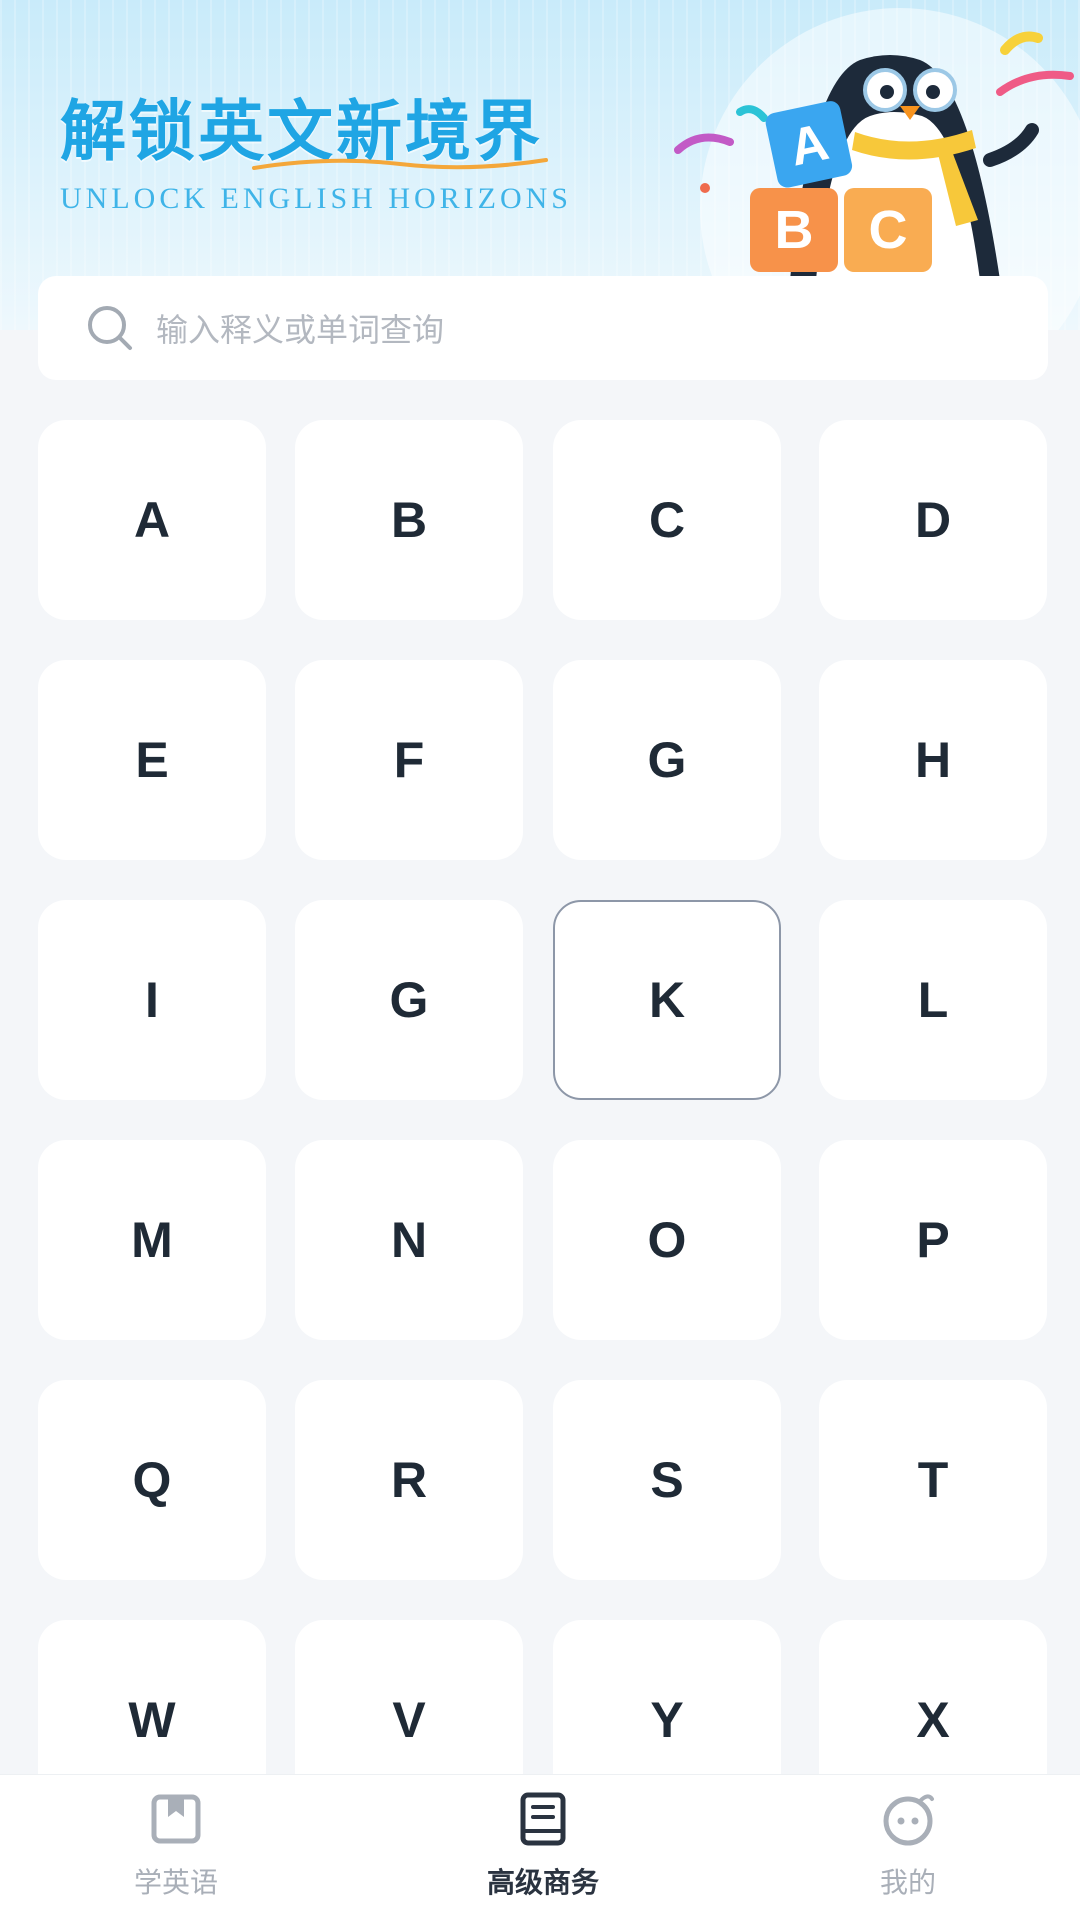  I want to click on search-bar: 输入释义或单词查询, so click(543, 328).